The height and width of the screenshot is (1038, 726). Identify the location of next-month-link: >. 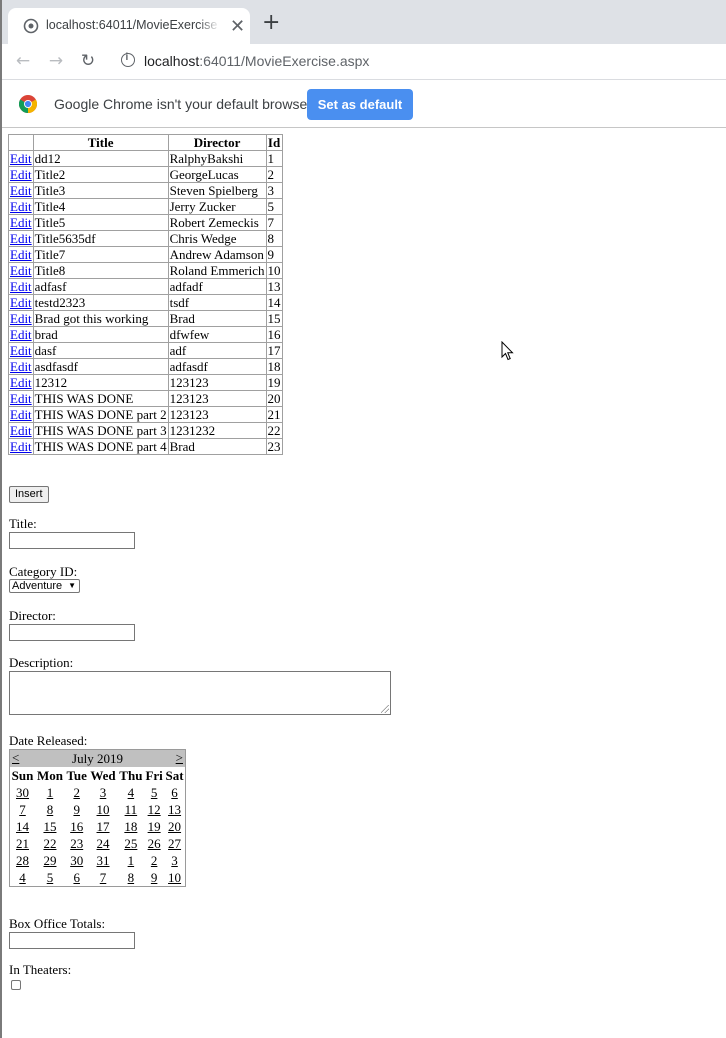
(179, 758).